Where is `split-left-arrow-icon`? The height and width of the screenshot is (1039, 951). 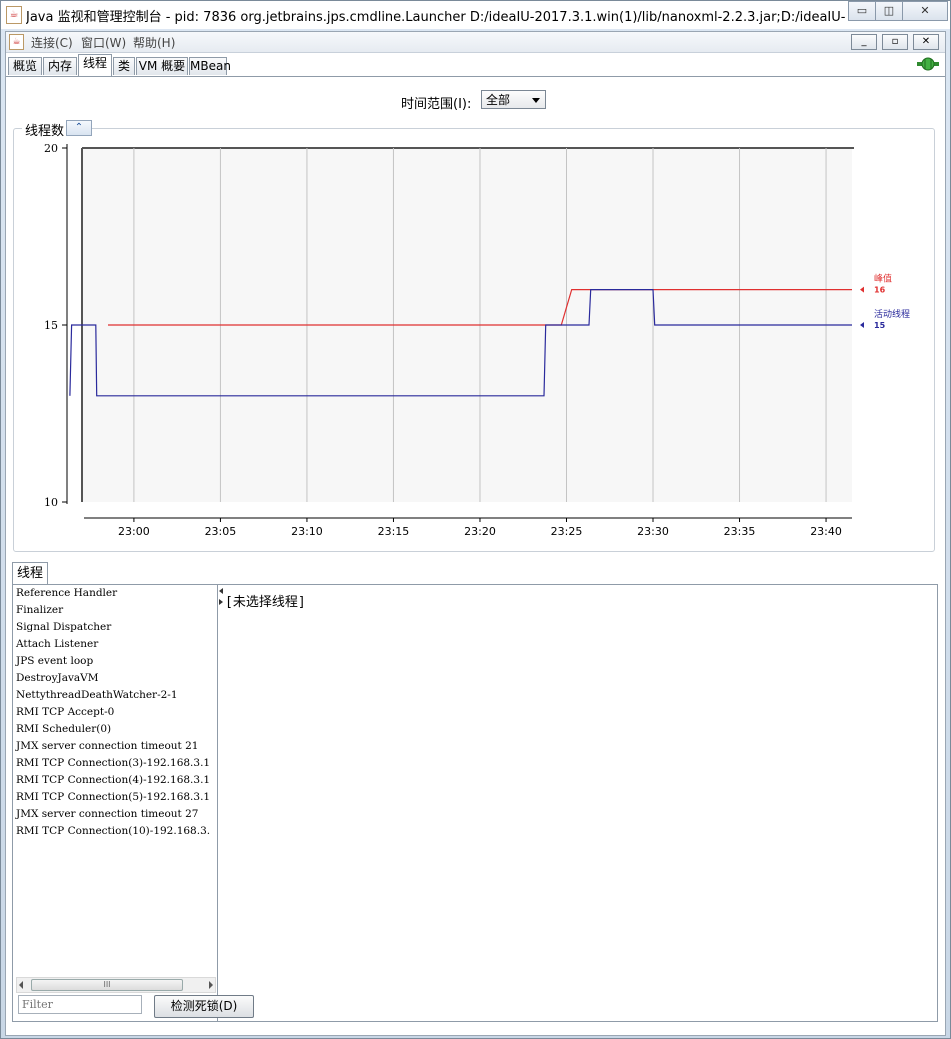 split-left-arrow-icon is located at coordinates (221, 591).